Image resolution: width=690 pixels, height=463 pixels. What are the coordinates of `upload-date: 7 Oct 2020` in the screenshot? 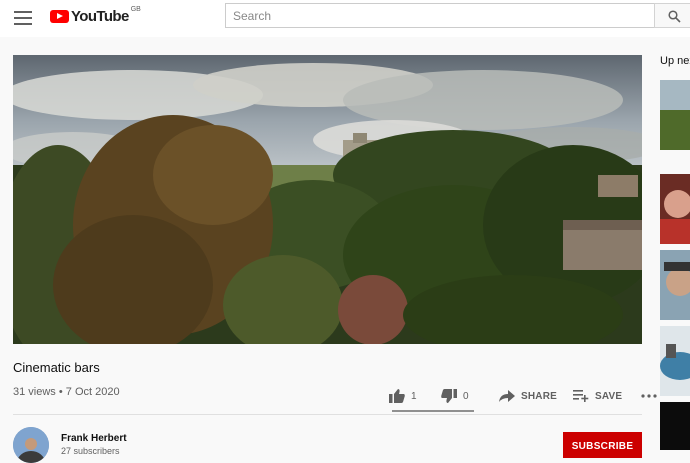 It's located at (92, 392).